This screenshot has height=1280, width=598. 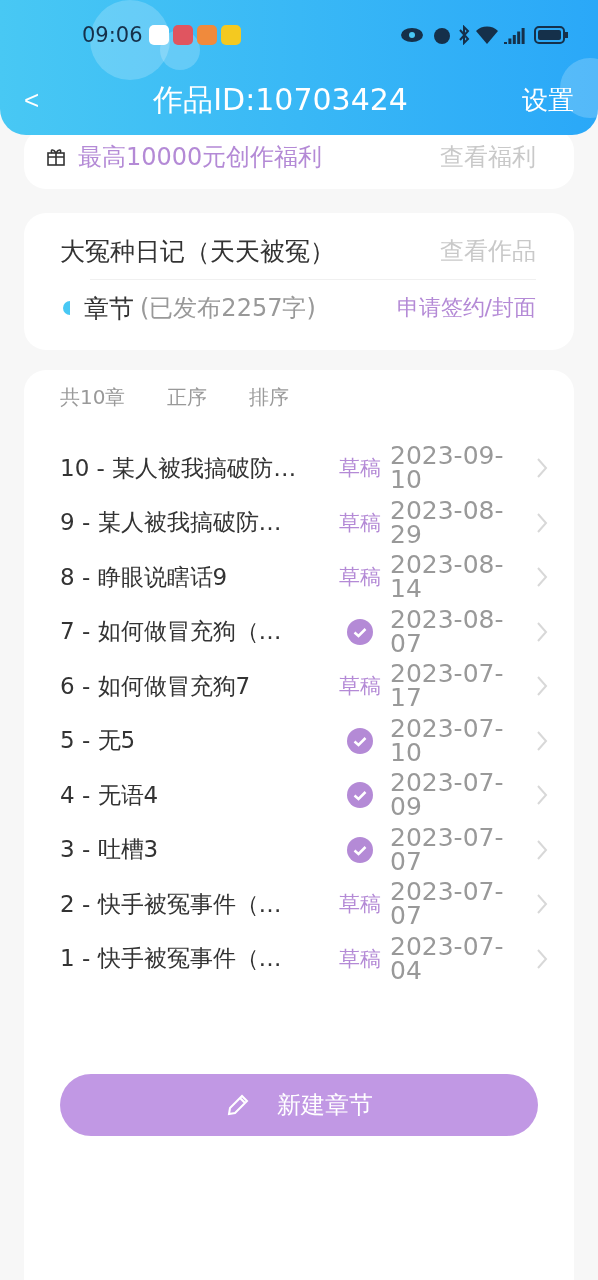 What do you see at coordinates (447, 468) in the screenshot?
I see `chapter-date: 2023-09-10` at bounding box center [447, 468].